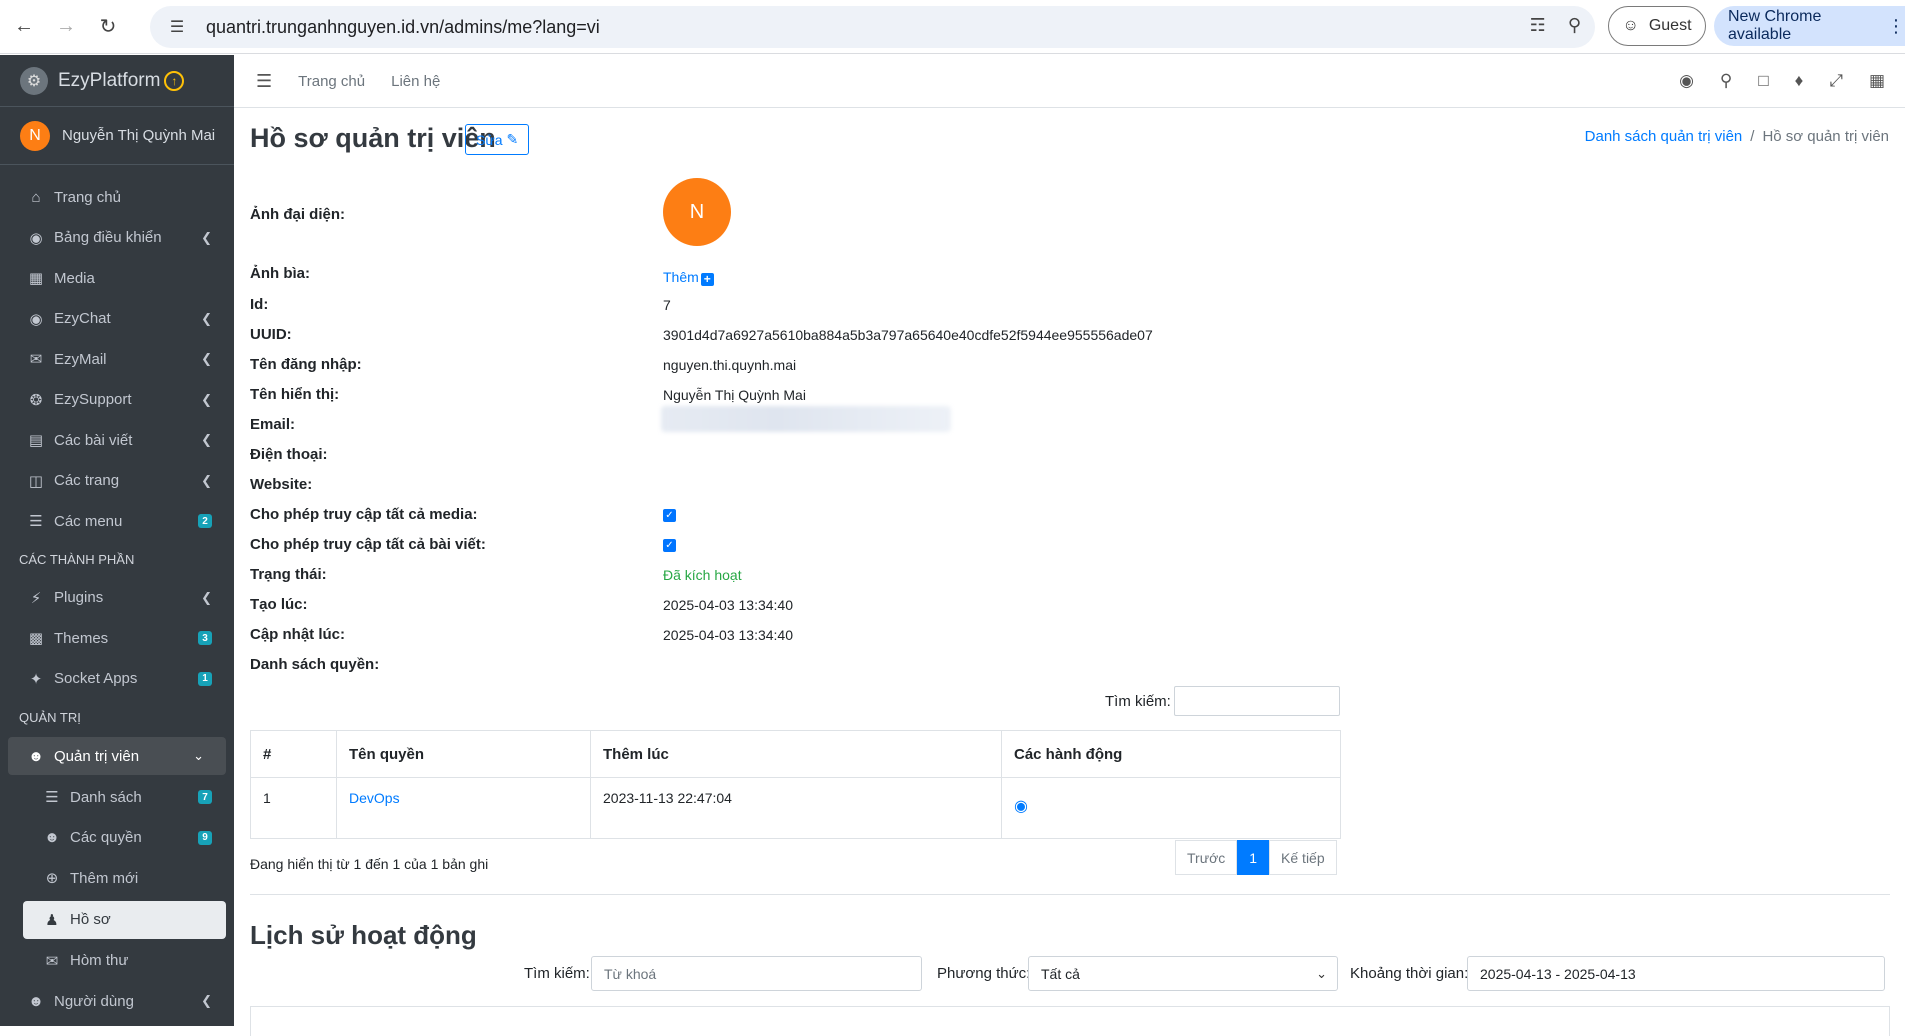  I want to click on forward-icon: →, so click(66, 27).